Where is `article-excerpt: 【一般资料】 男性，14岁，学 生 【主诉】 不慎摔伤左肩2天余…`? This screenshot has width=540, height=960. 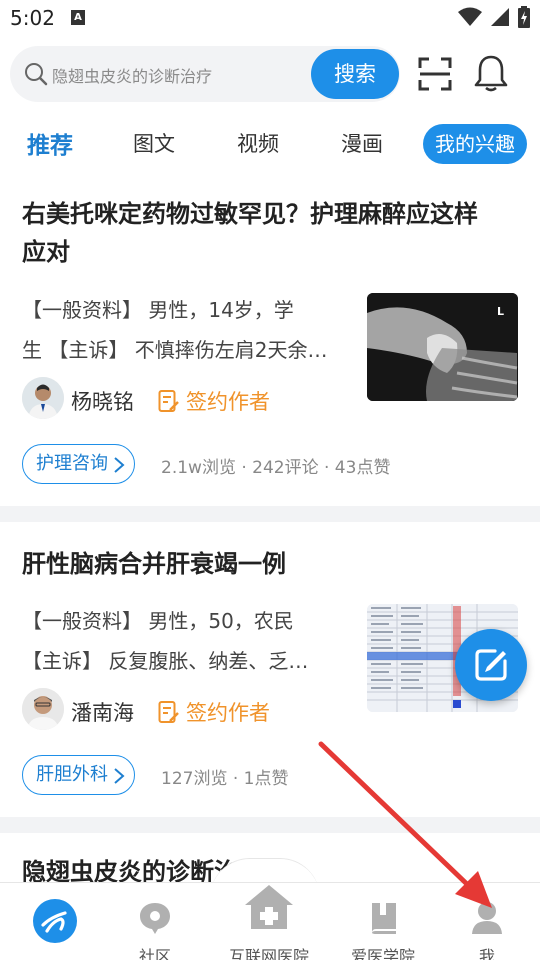
article-excerpt: 【一般资料】 男性，14岁，学 生 【主诉】 不慎摔伤左肩2天余… is located at coordinates (175, 330).